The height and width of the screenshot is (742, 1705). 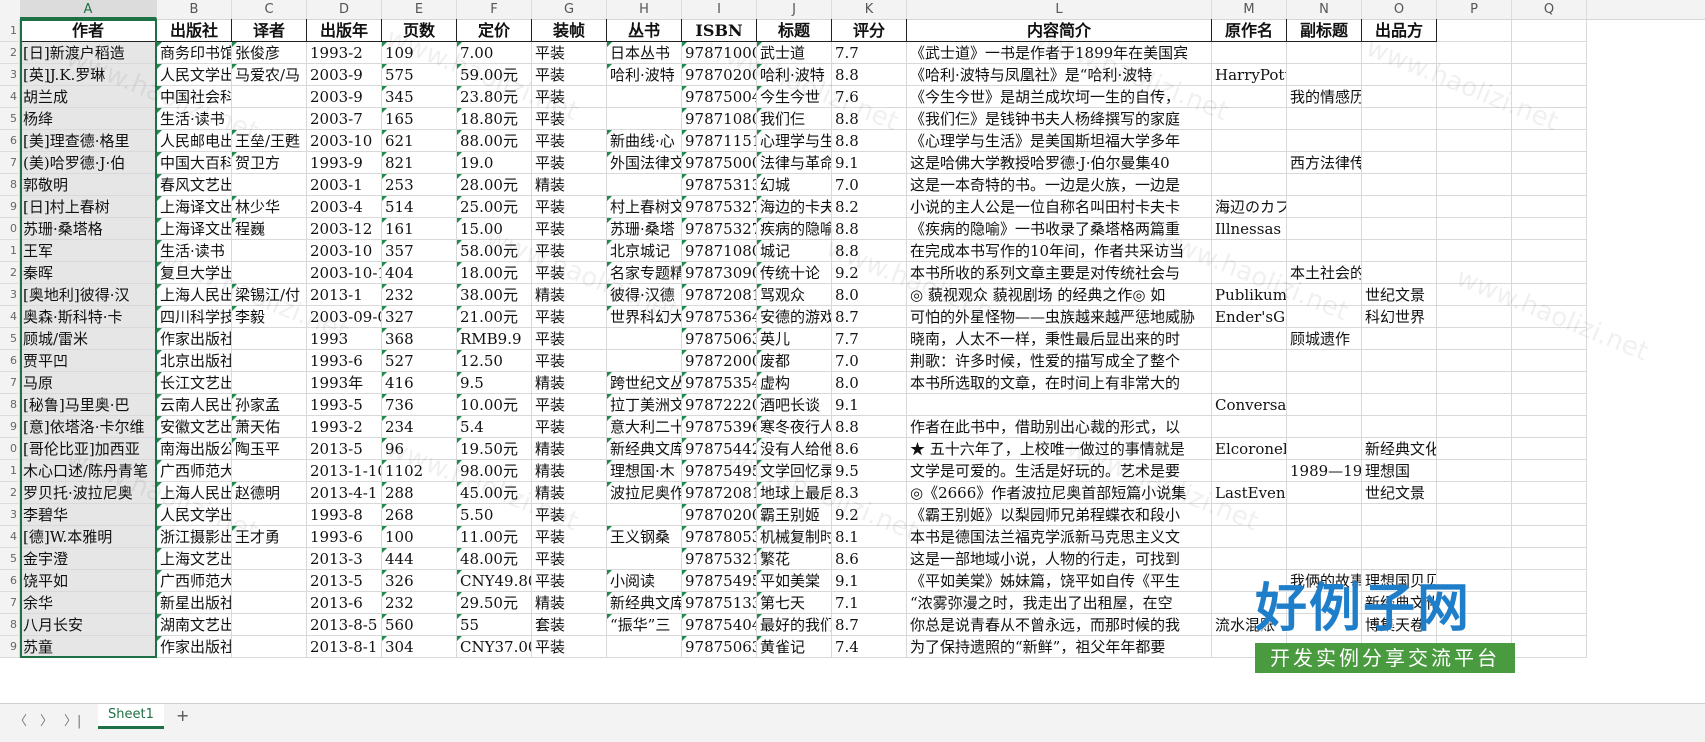 I want to click on table-cell: 李毅, so click(x=269, y=317).